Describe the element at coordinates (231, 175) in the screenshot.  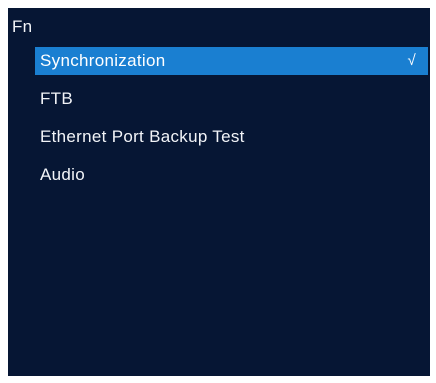
I see `menu-item-audio: Audio` at that location.